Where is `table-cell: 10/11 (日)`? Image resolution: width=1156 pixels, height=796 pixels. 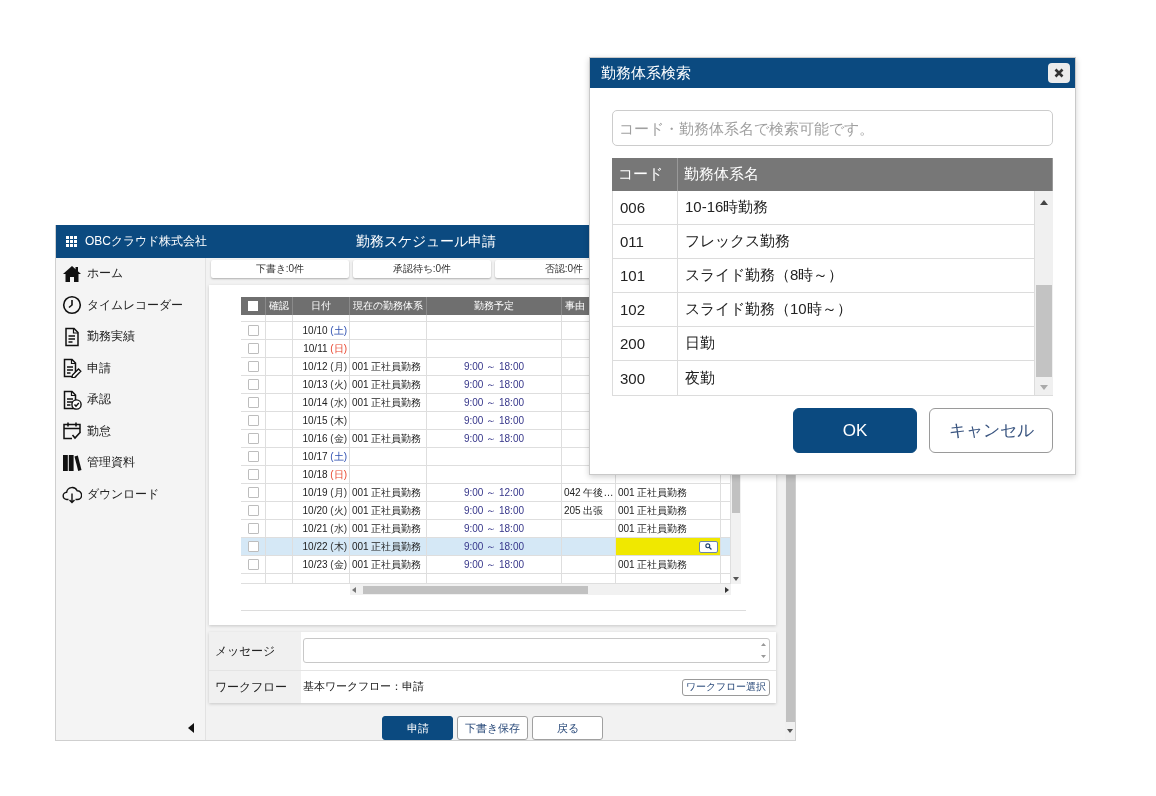
table-cell: 10/11 (日) is located at coordinates (321, 349).